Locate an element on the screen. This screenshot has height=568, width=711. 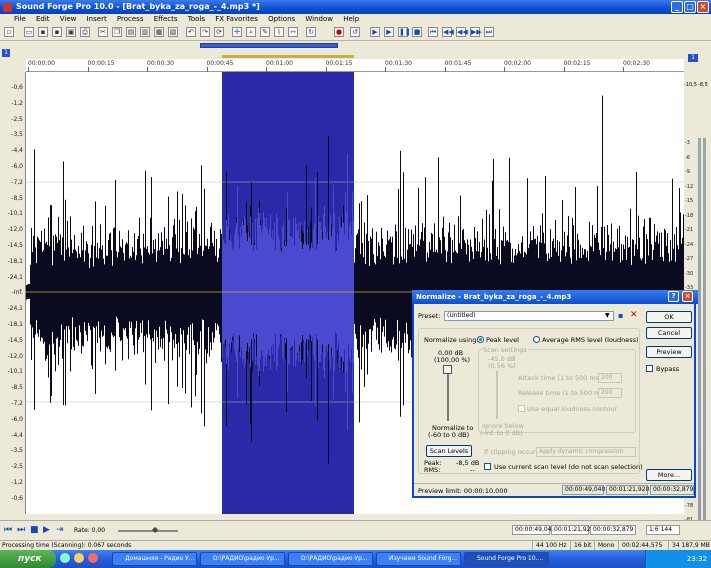
go-start-icon: ⏮ is located at coordinates (433, 32).